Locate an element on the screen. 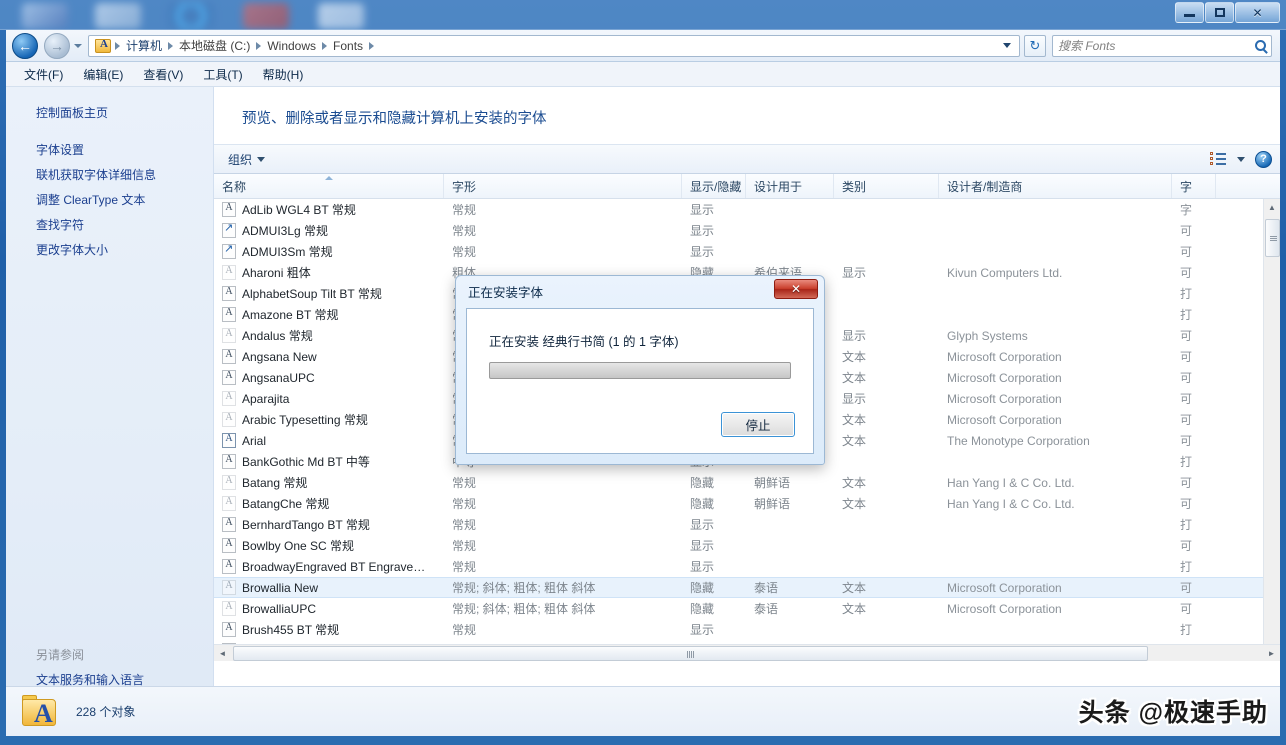 The height and width of the screenshot is (745, 1286). font-name-label: Bowlby One SC 常规 is located at coordinates (298, 546).